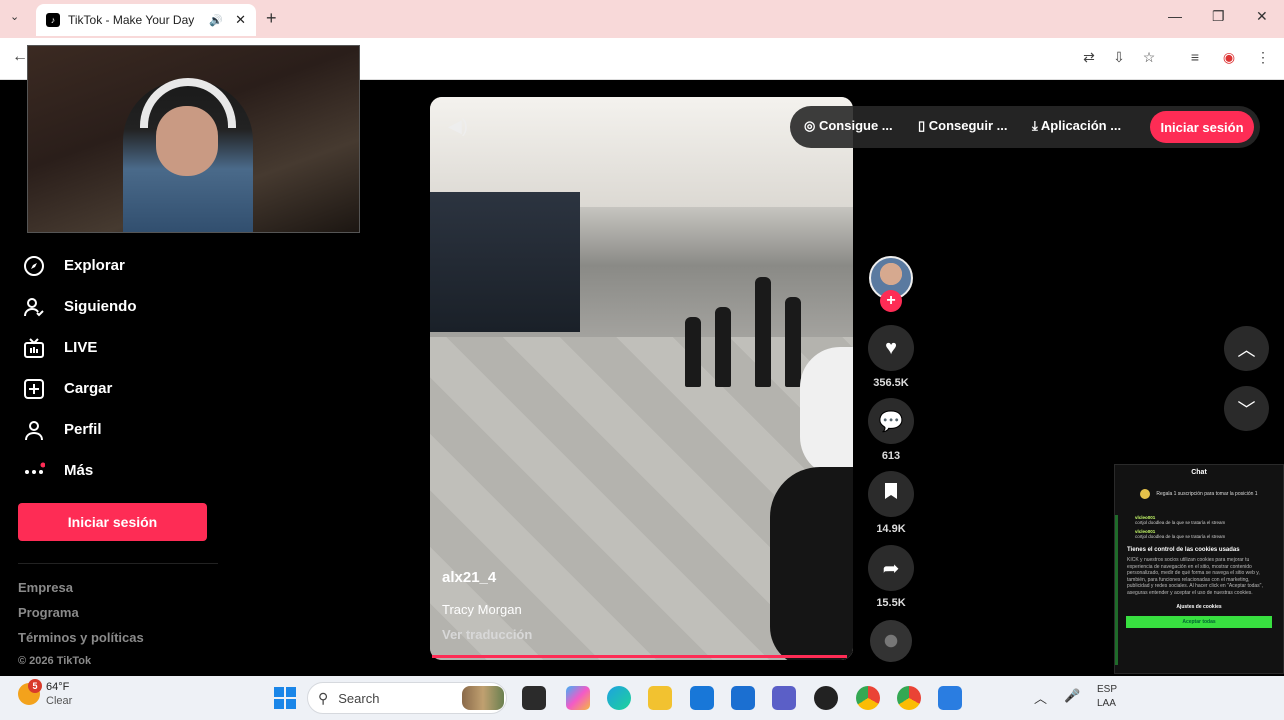 Image resolution: width=1284 pixels, height=720 pixels. Describe the element at coordinates (81, 642) in the screenshot. I see `footer-link-terminos: Términos y políticas` at that location.